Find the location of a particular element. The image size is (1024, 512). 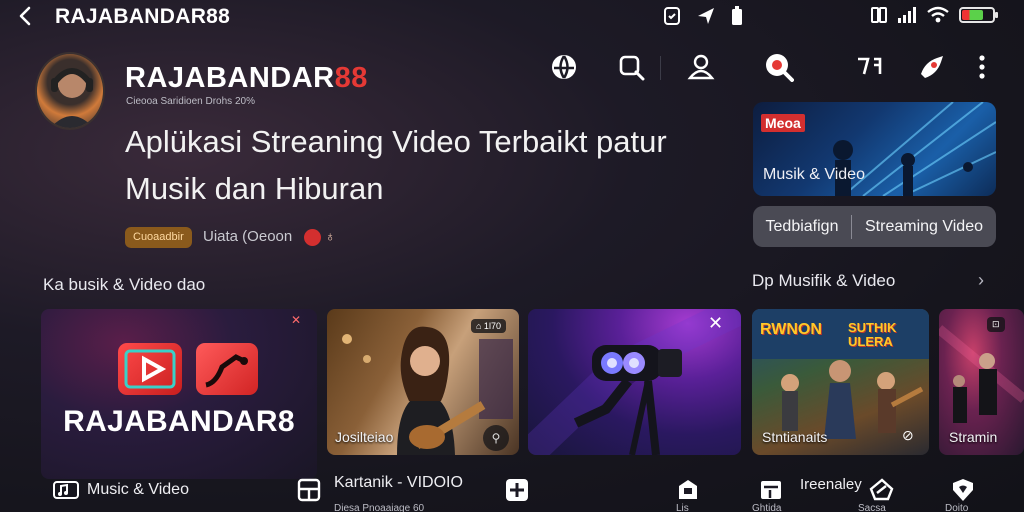

back-arrow-icon is located at coordinates (26, 16).